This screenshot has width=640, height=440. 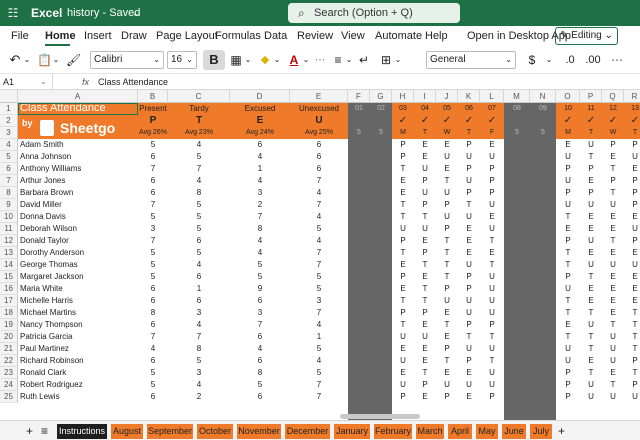 I want to click on wrap-text-icon: ↵, so click(x=364, y=60).